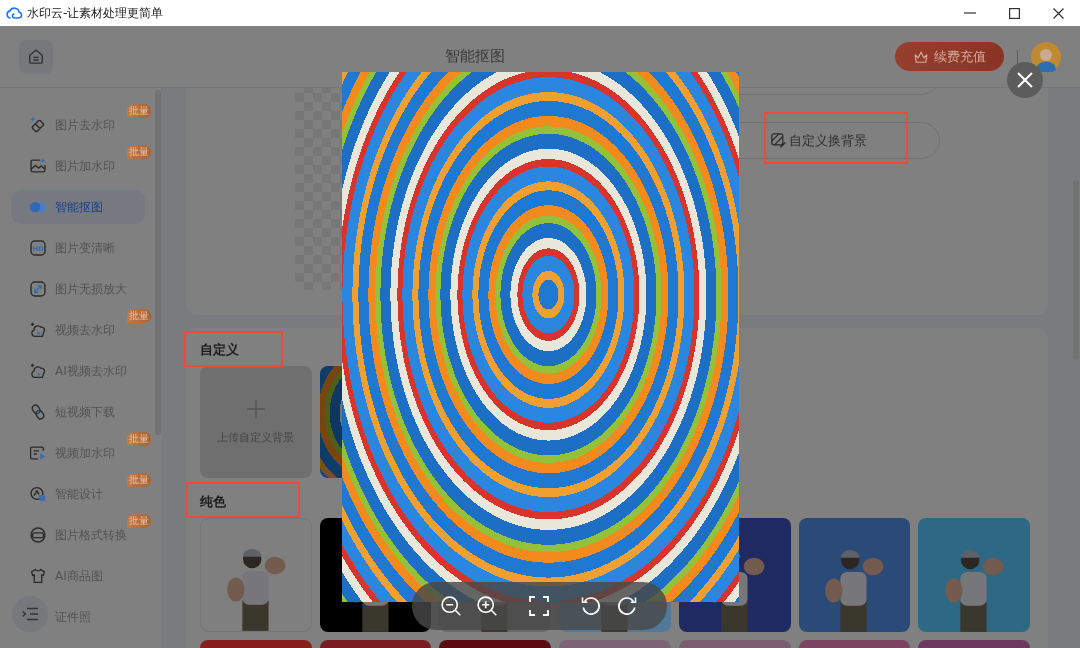  I want to click on home-button, so click(36, 56).